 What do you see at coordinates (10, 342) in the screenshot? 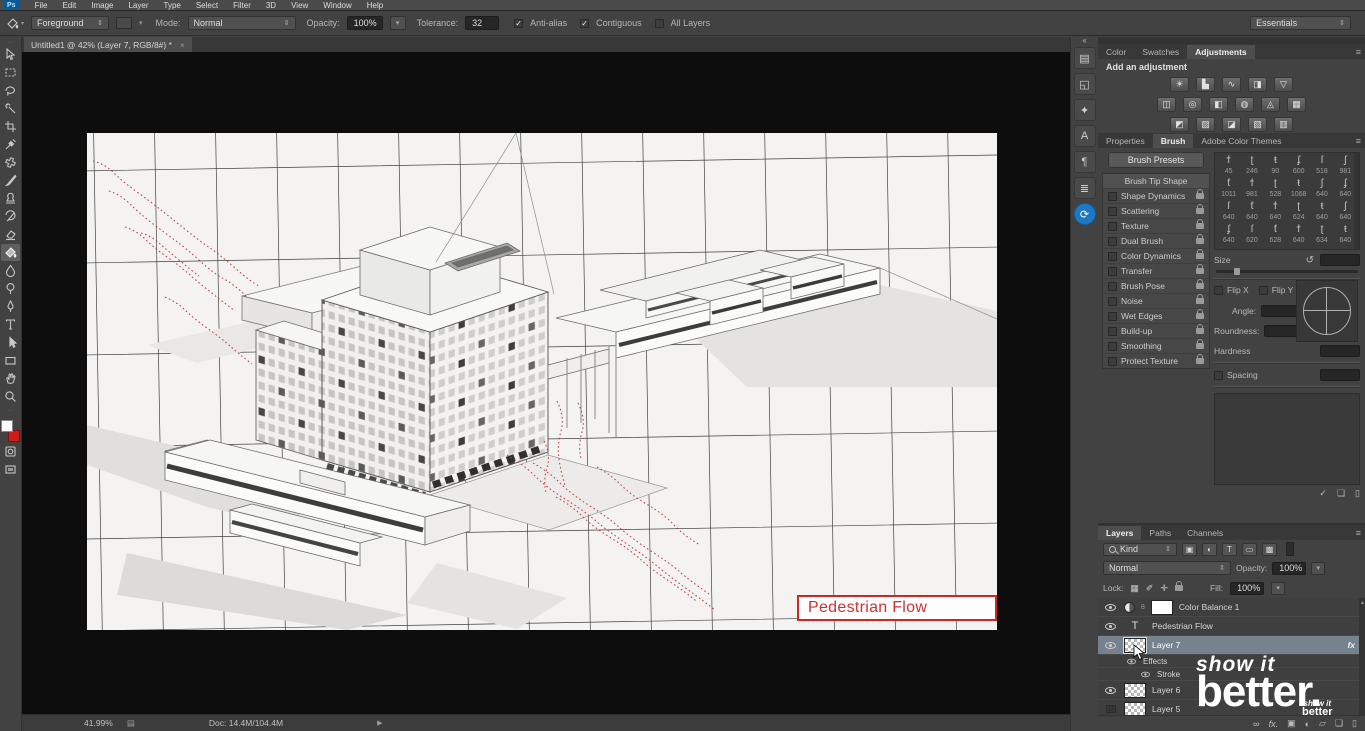
I see `path-selection-tool` at bounding box center [10, 342].